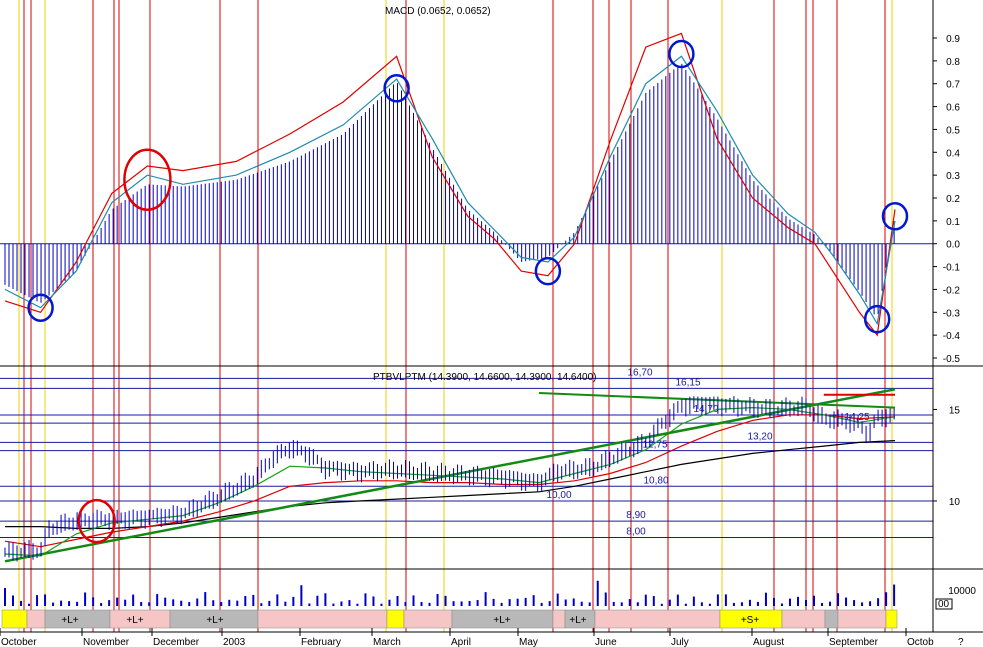  What do you see at coordinates (953, 130) in the screenshot?
I see `macd-y-tick-label: 0.5` at bounding box center [953, 130].